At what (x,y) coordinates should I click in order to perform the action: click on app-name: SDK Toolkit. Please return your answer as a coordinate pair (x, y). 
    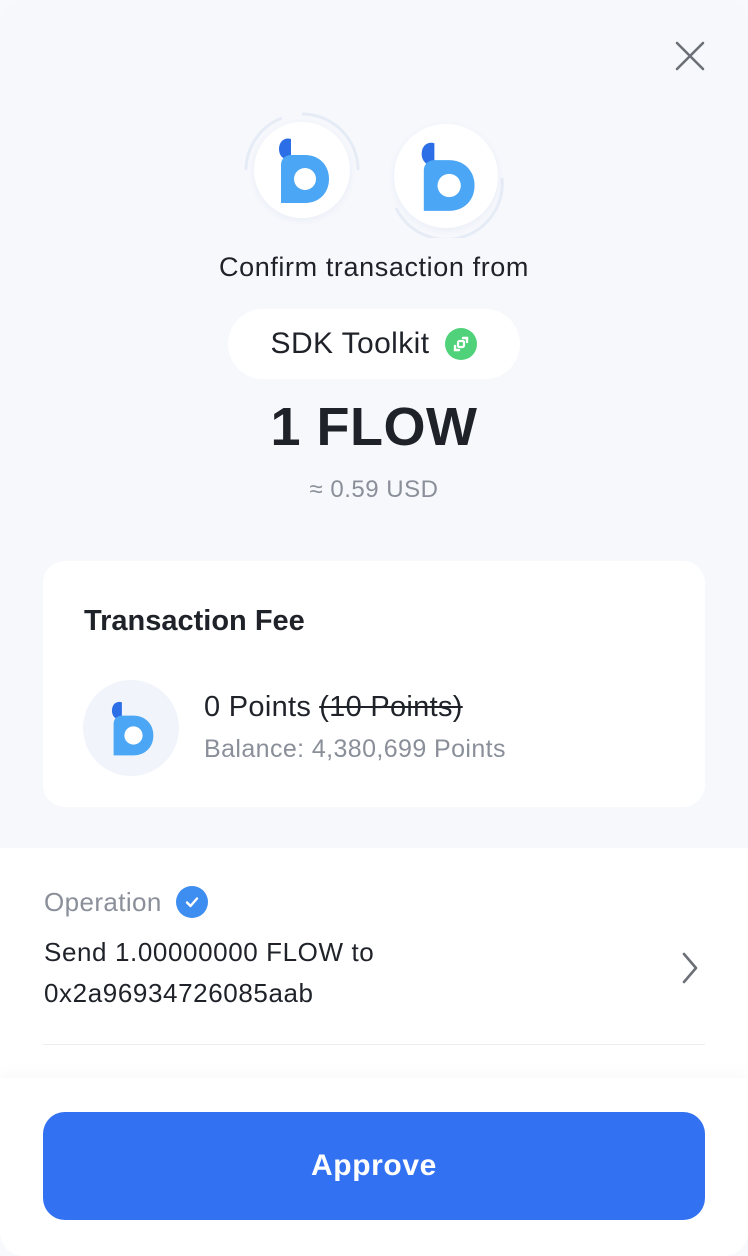
    Looking at the image, I should click on (350, 343).